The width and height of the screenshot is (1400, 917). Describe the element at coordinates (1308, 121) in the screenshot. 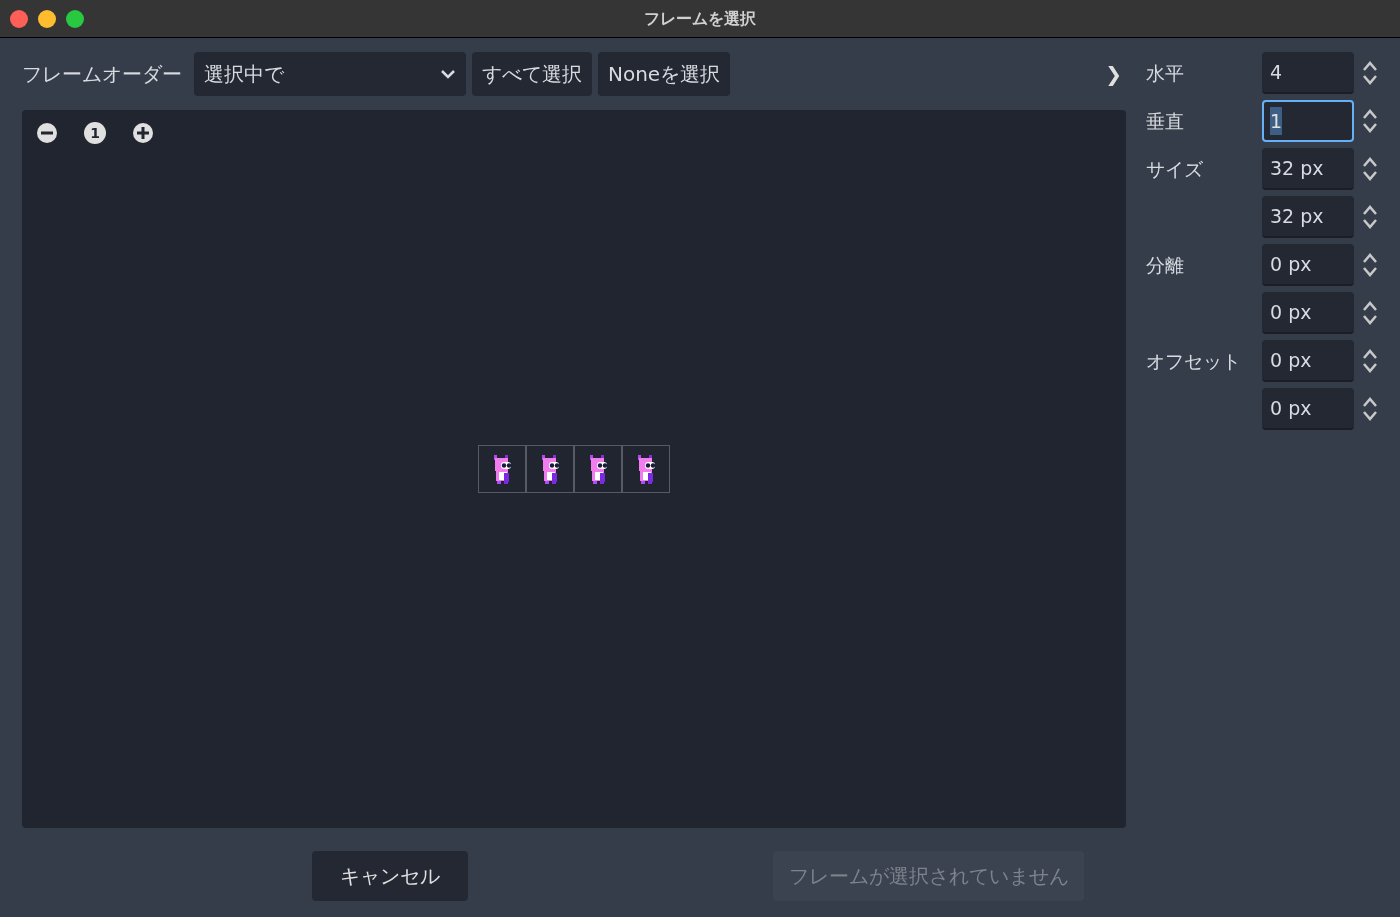

I see `number-field: 1` at that location.